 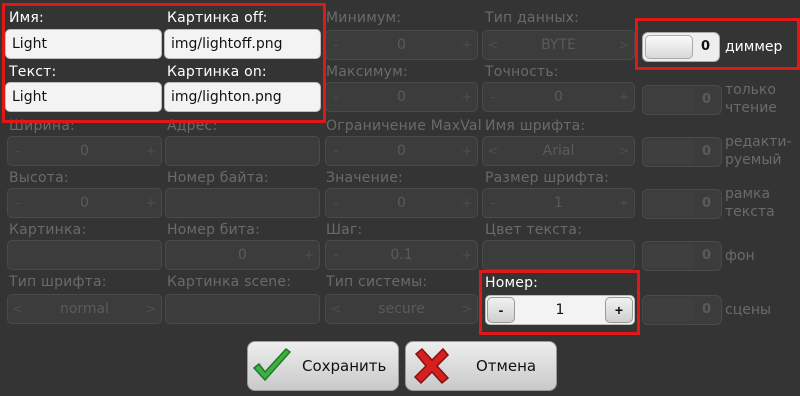 What do you see at coordinates (706, 203) in the screenshot?
I see `text-frame-toggle-value: 0` at bounding box center [706, 203].